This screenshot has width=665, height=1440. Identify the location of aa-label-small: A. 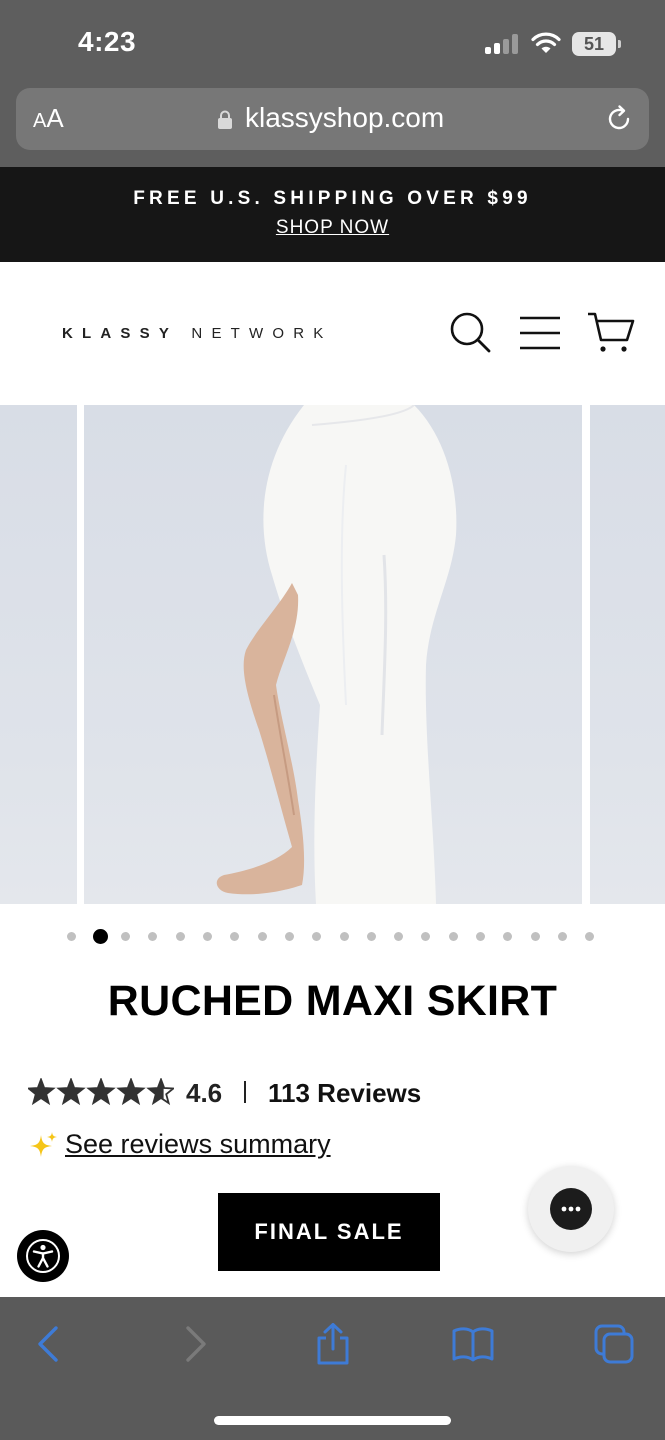
(40, 121).